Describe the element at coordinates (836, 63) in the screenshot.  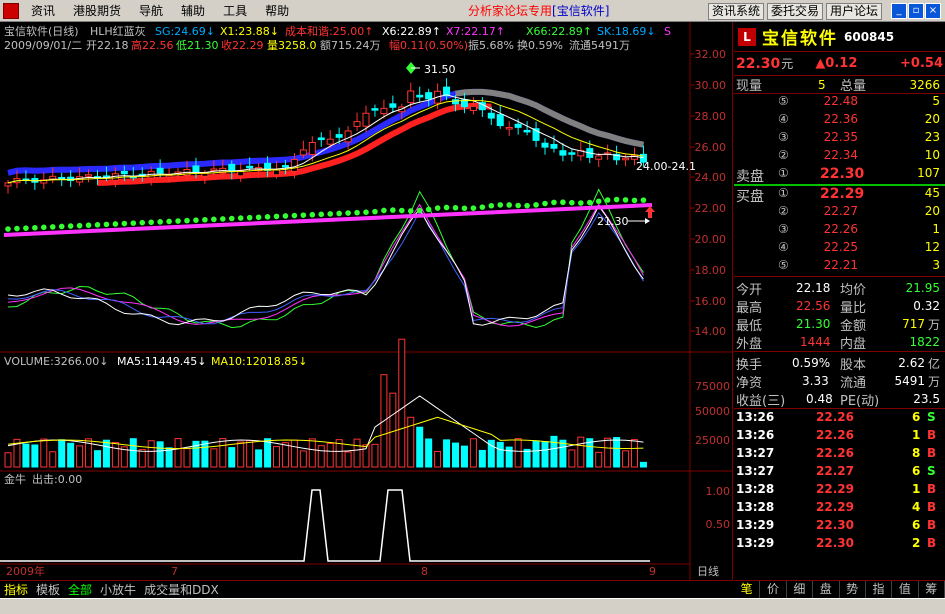
I see `price-change: ▲0.12` at that location.